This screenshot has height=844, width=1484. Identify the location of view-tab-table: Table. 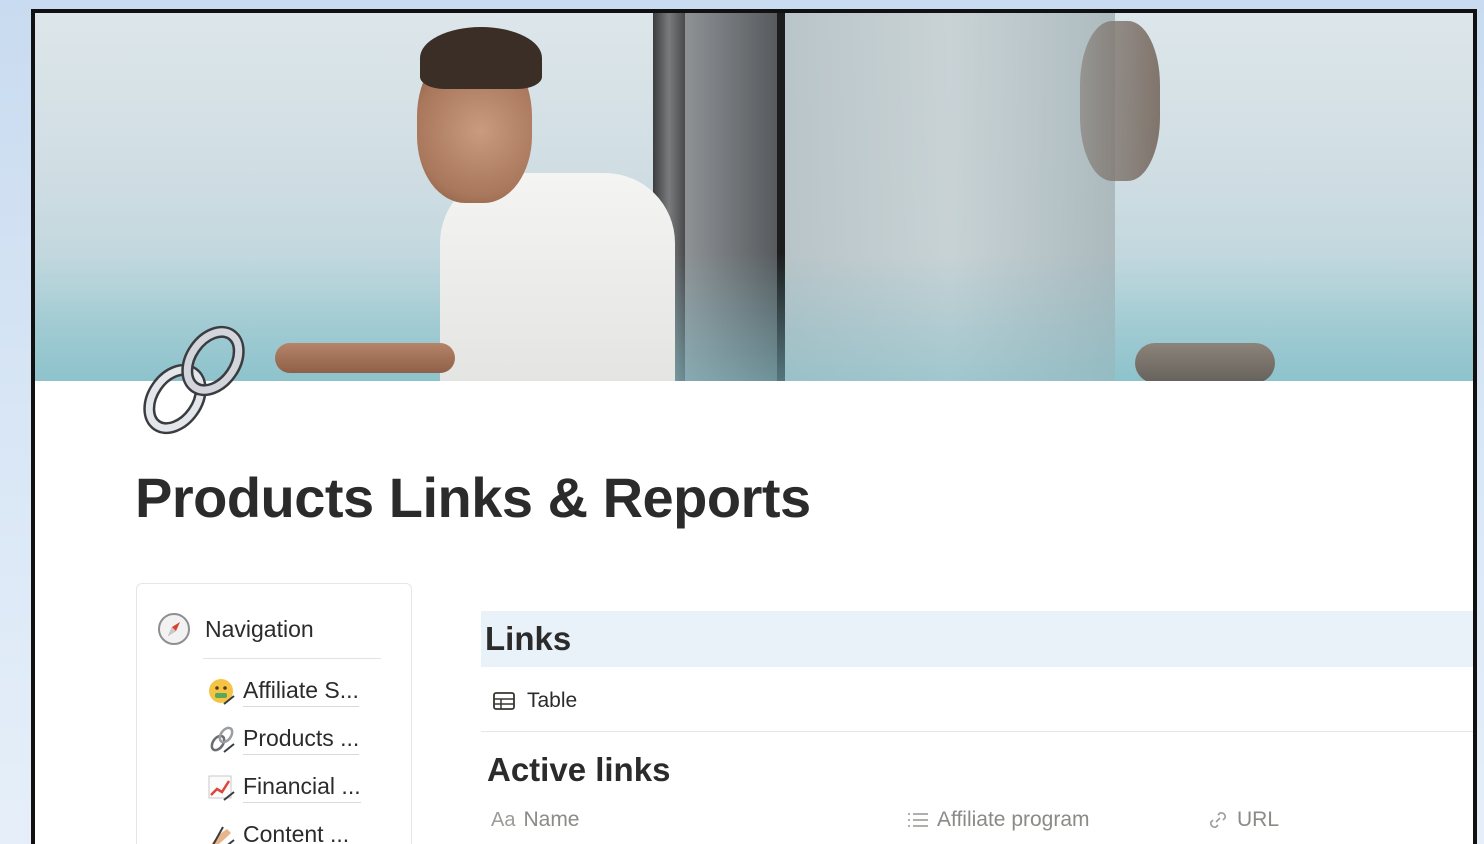
(535, 701).